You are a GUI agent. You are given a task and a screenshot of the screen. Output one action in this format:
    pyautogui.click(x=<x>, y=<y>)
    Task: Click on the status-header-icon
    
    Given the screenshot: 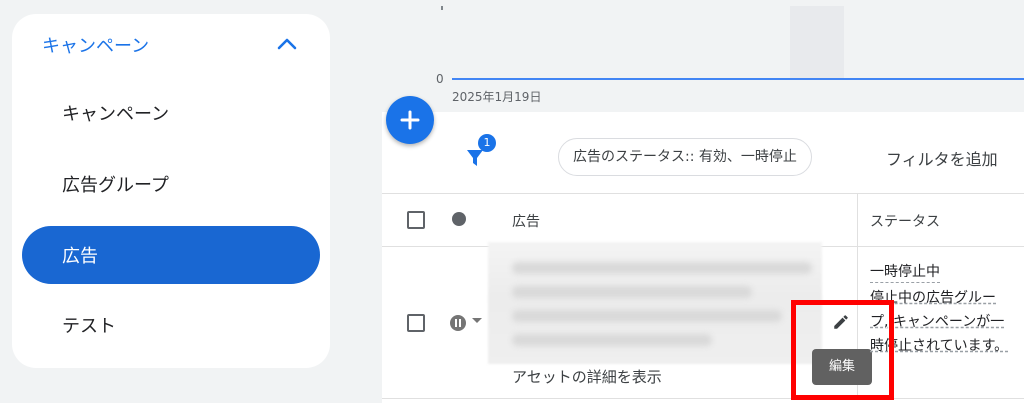 What is the action you would take?
    pyautogui.click(x=459, y=219)
    